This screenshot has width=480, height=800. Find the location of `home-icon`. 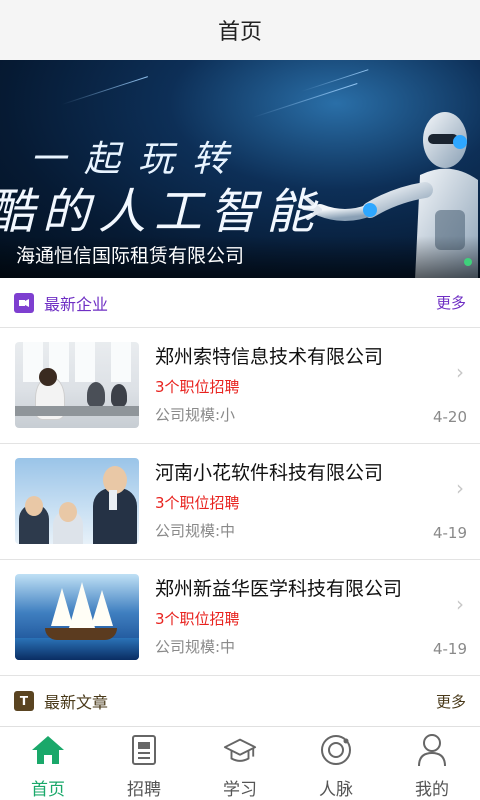

home-icon is located at coordinates (48, 750).